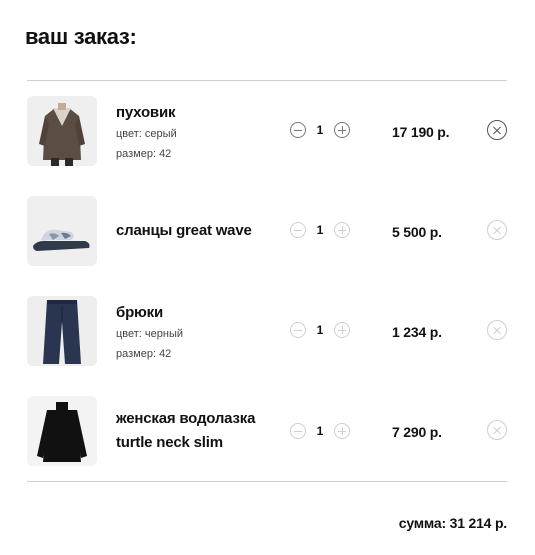  I want to click on item-price: 1 234 р., so click(417, 332).